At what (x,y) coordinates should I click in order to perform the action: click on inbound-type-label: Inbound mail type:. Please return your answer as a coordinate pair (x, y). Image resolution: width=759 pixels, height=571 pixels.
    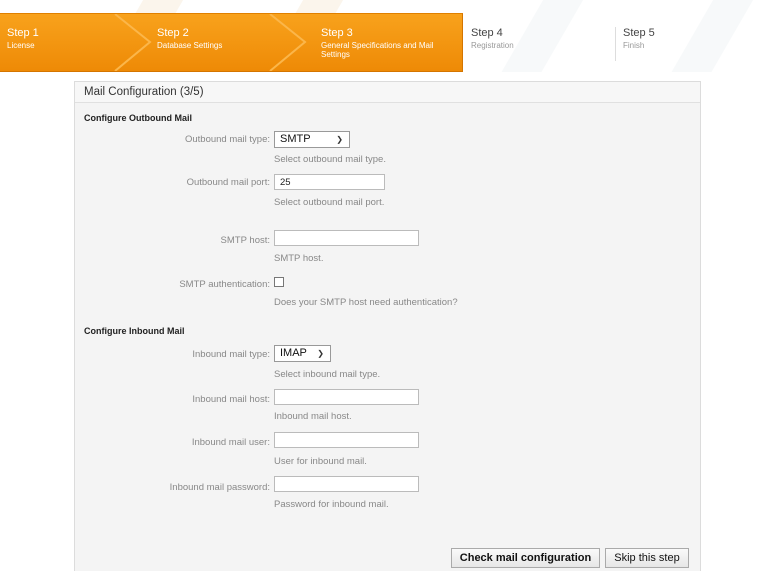
    Looking at the image, I should click on (231, 354).